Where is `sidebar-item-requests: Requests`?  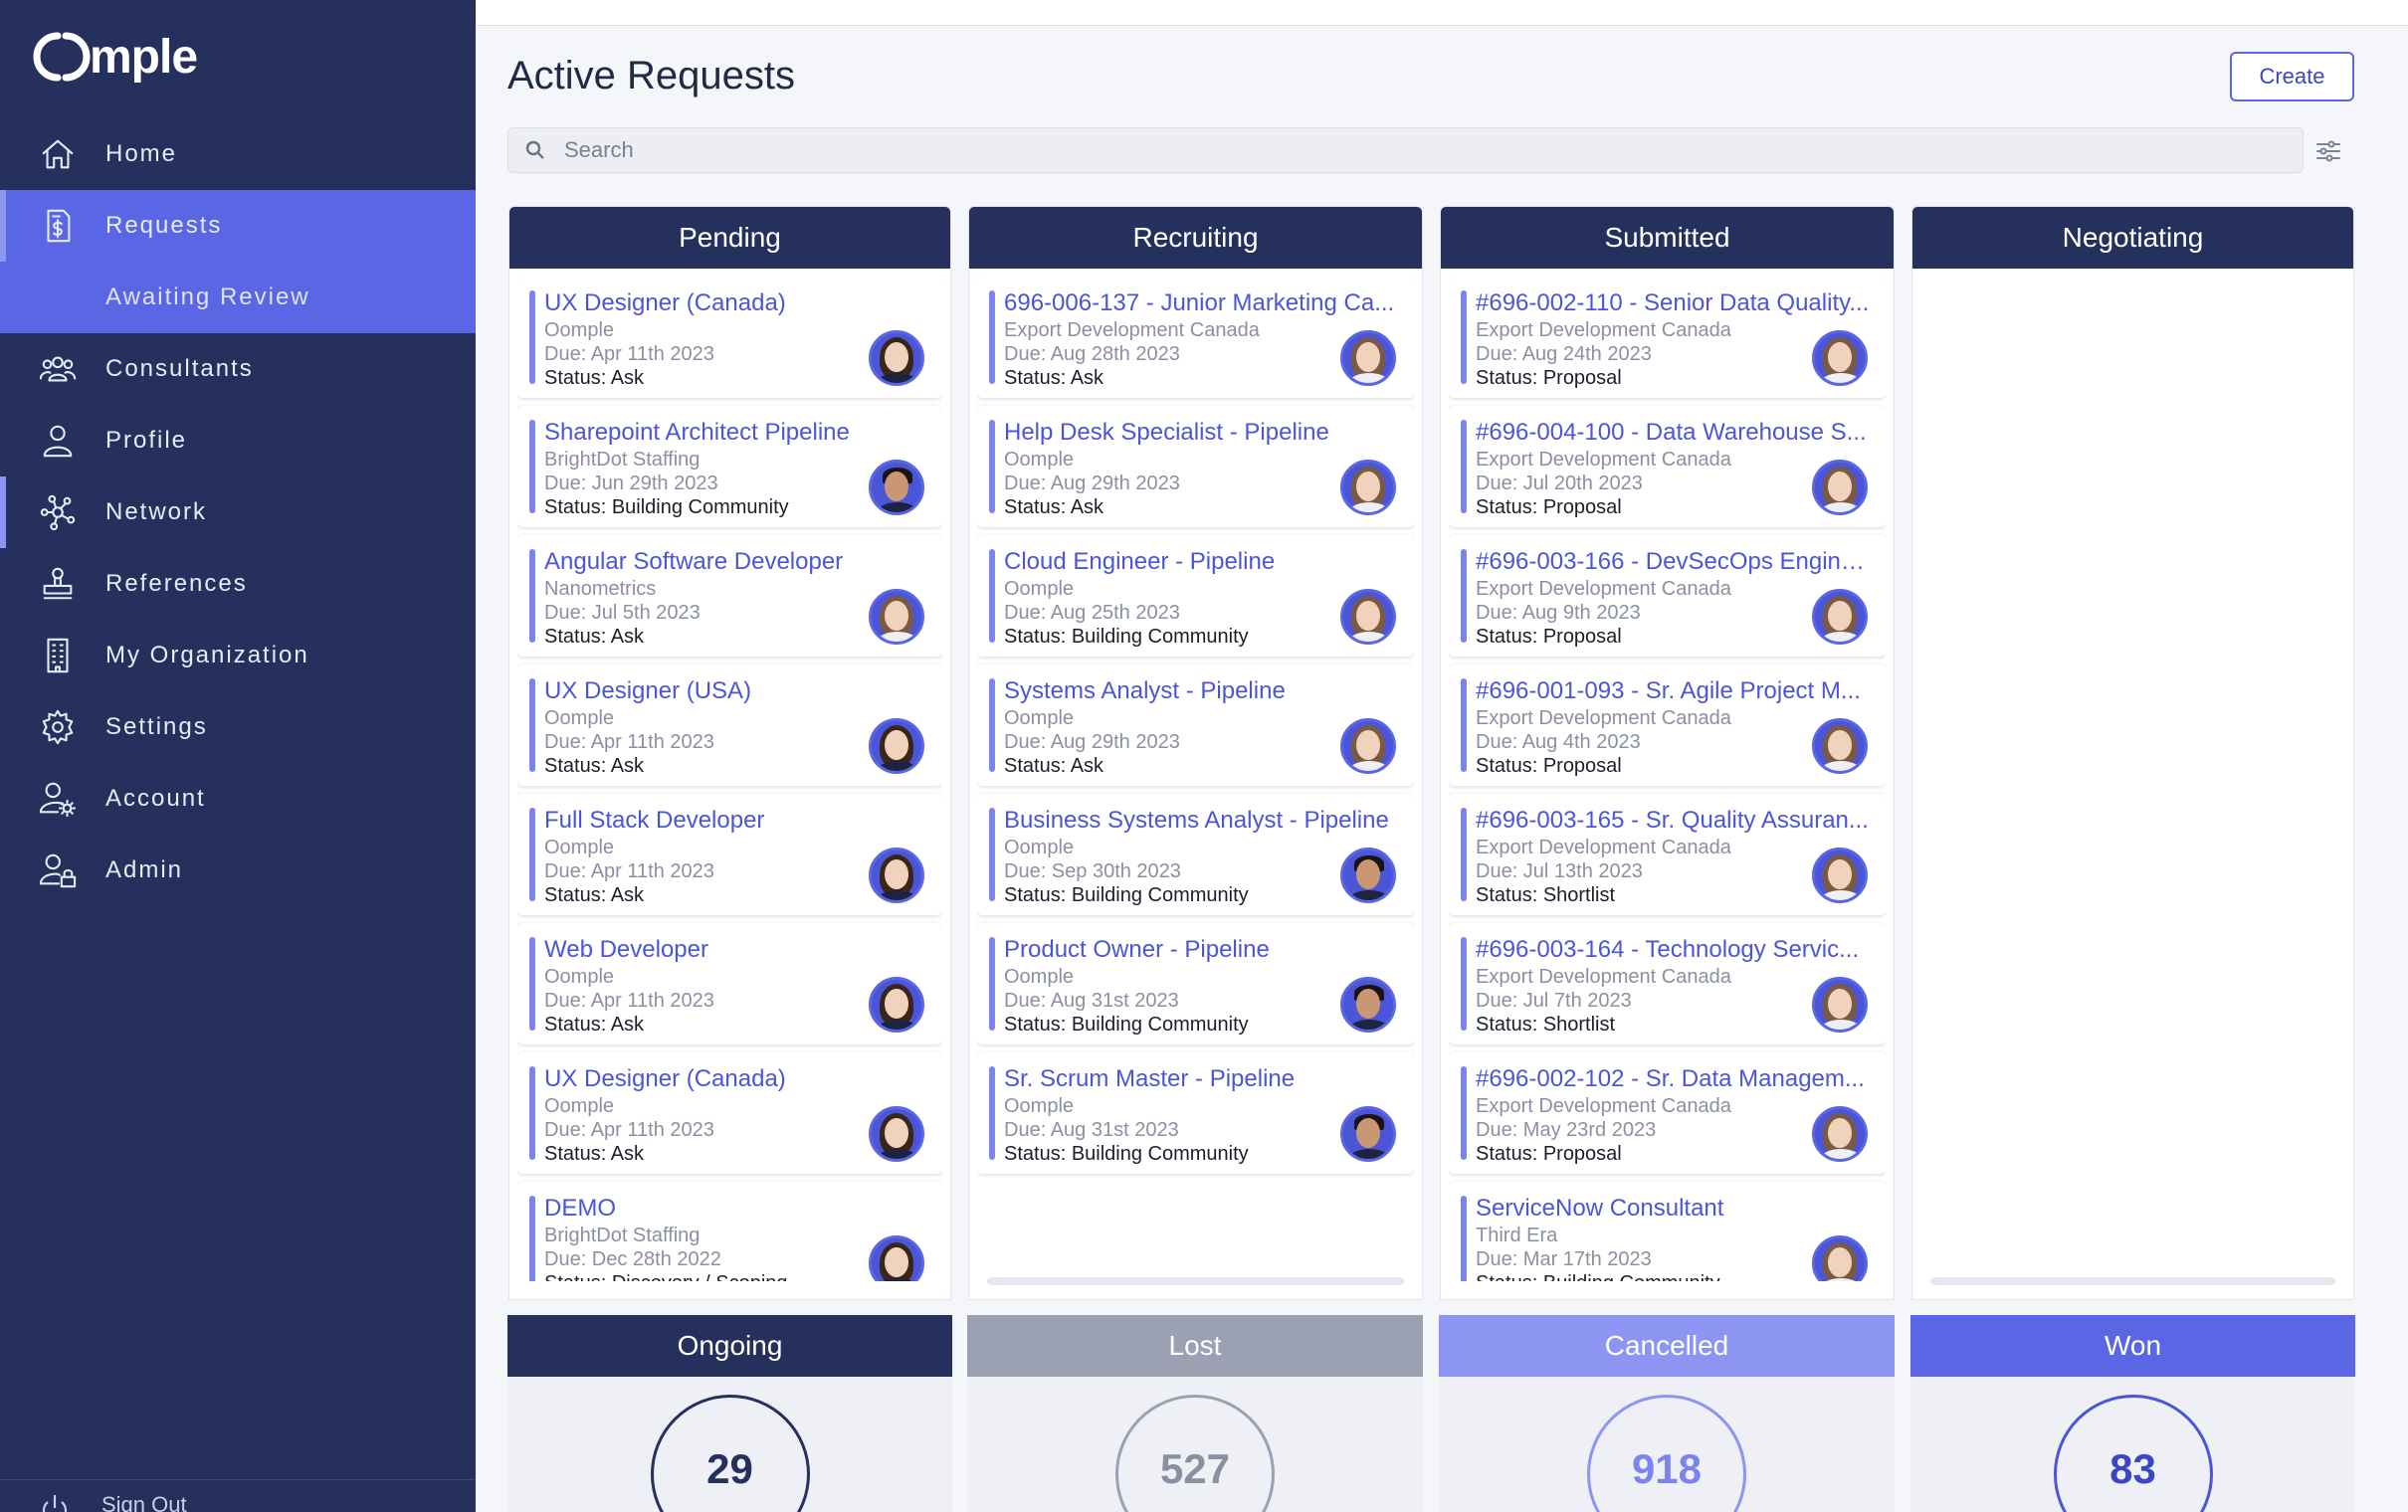
sidebar-item-requests: Requests is located at coordinates (238, 226).